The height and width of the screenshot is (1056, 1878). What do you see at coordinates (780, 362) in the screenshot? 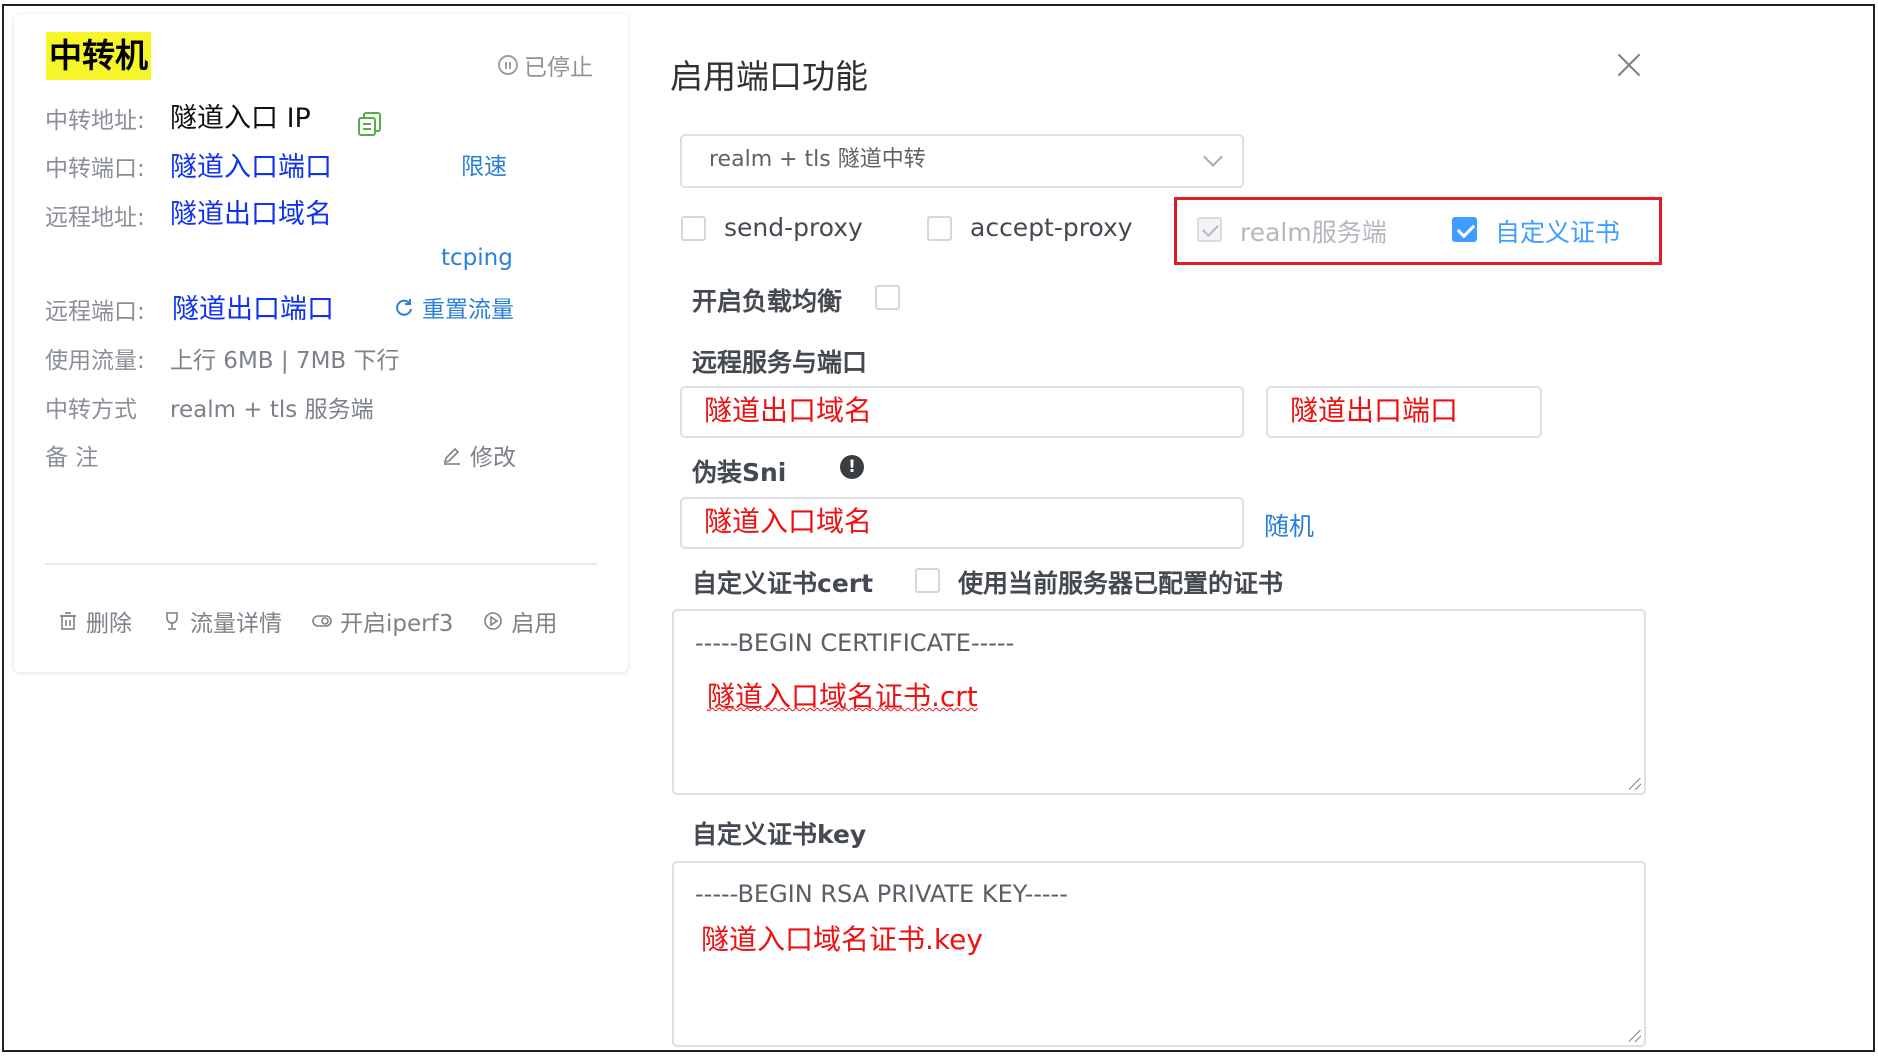
I see `remote-section-label: 远程服务与端口` at bounding box center [780, 362].